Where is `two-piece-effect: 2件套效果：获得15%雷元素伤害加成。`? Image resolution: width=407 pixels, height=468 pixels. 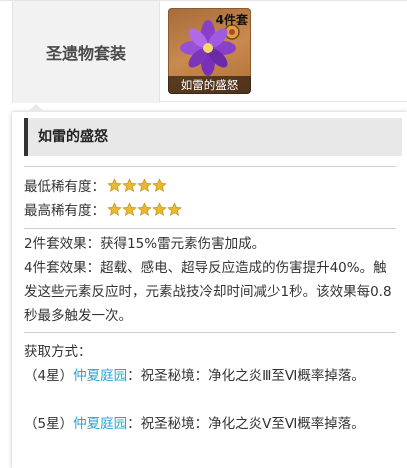 two-piece-effect: 2件套效果：获得15%雷元素伤害加成。 is located at coordinates (145, 244).